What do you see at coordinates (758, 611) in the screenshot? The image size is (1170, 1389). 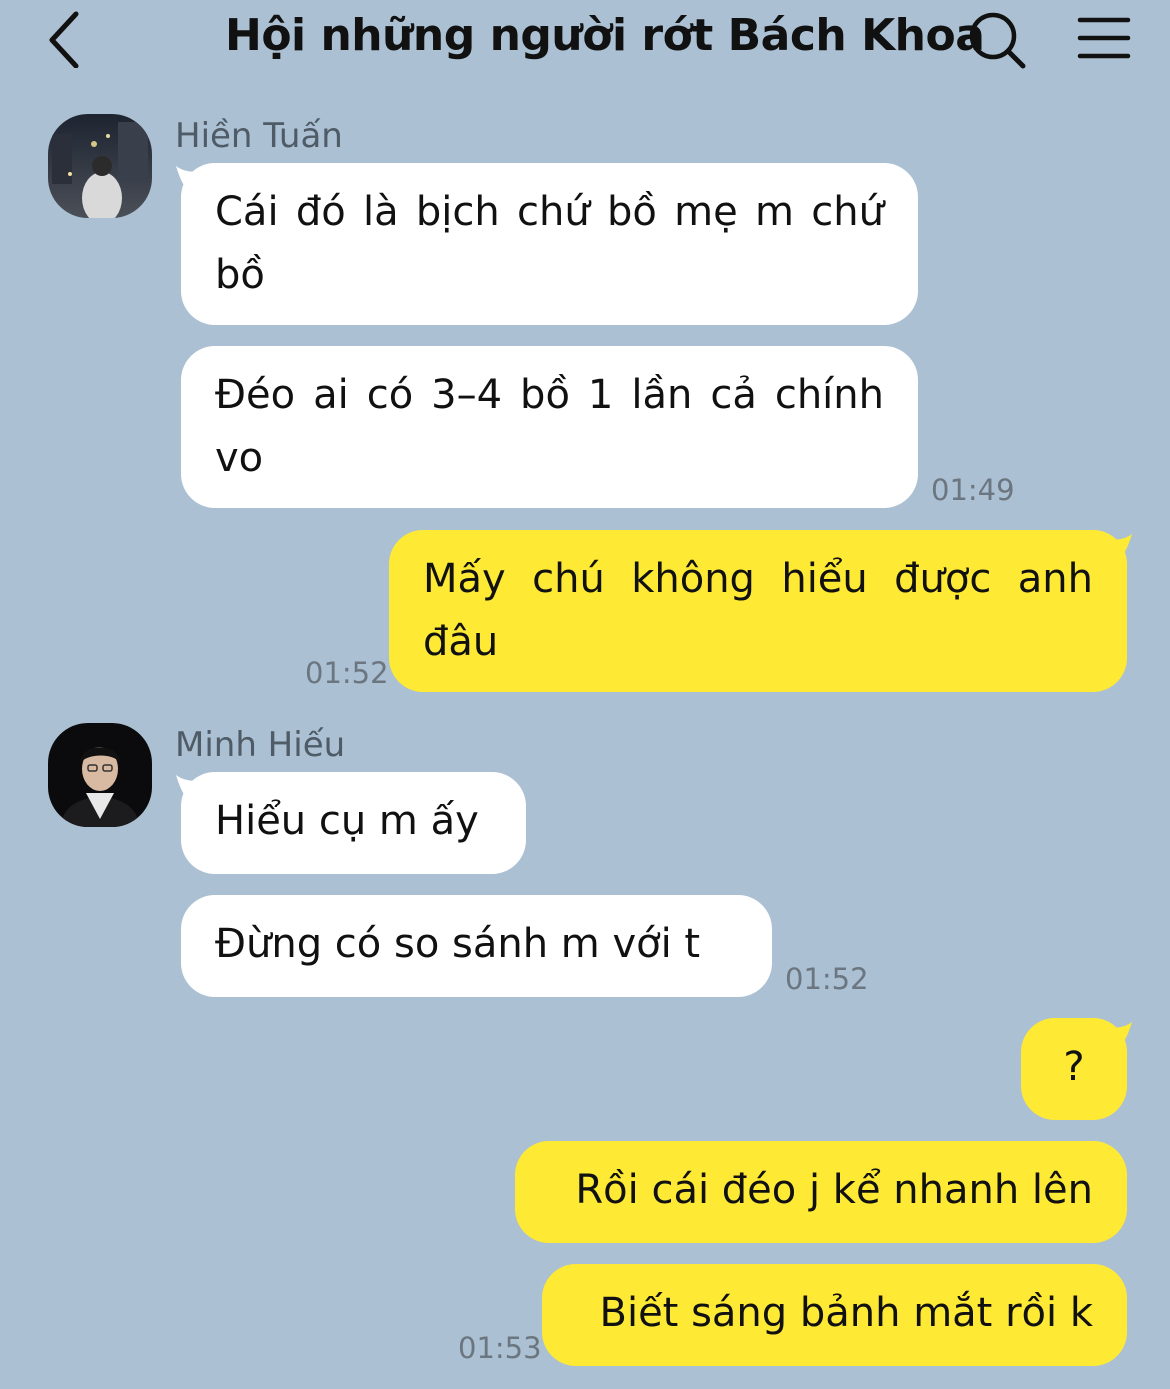 I see `message-bubble: Mấy chú không hiểu được anh đâu` at bounding box center [758, 611].